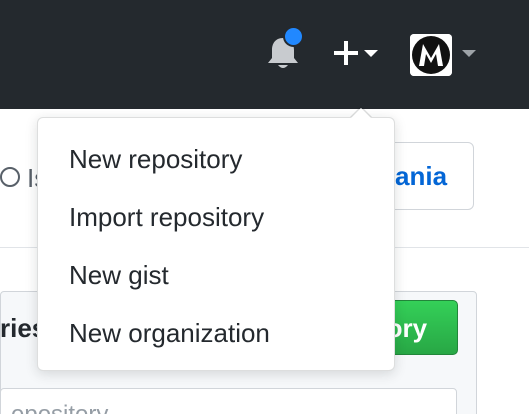  I want to click on unread-notification-indicator, so click(293, 36).